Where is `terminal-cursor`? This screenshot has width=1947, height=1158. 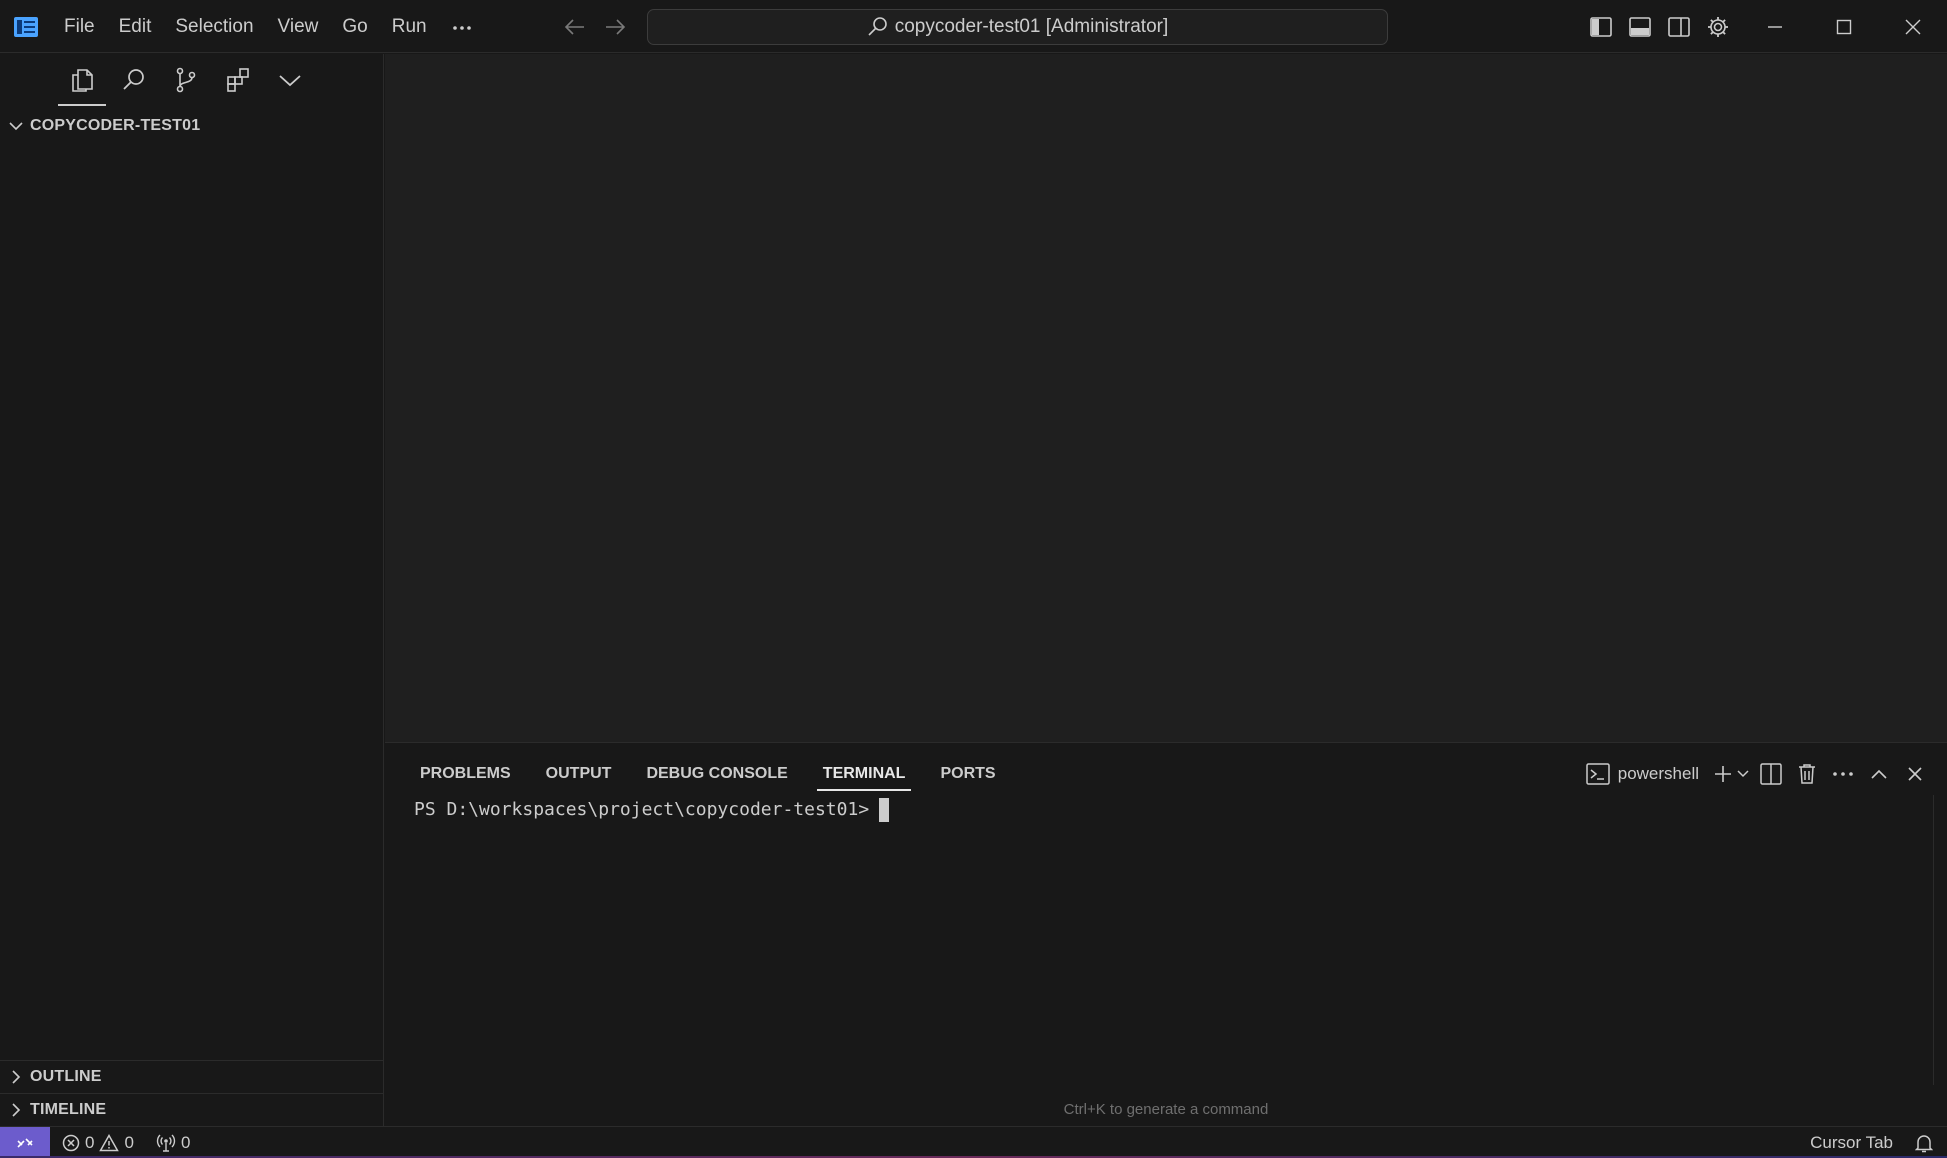 terminal-cursor is located at coordinates (884, 810).